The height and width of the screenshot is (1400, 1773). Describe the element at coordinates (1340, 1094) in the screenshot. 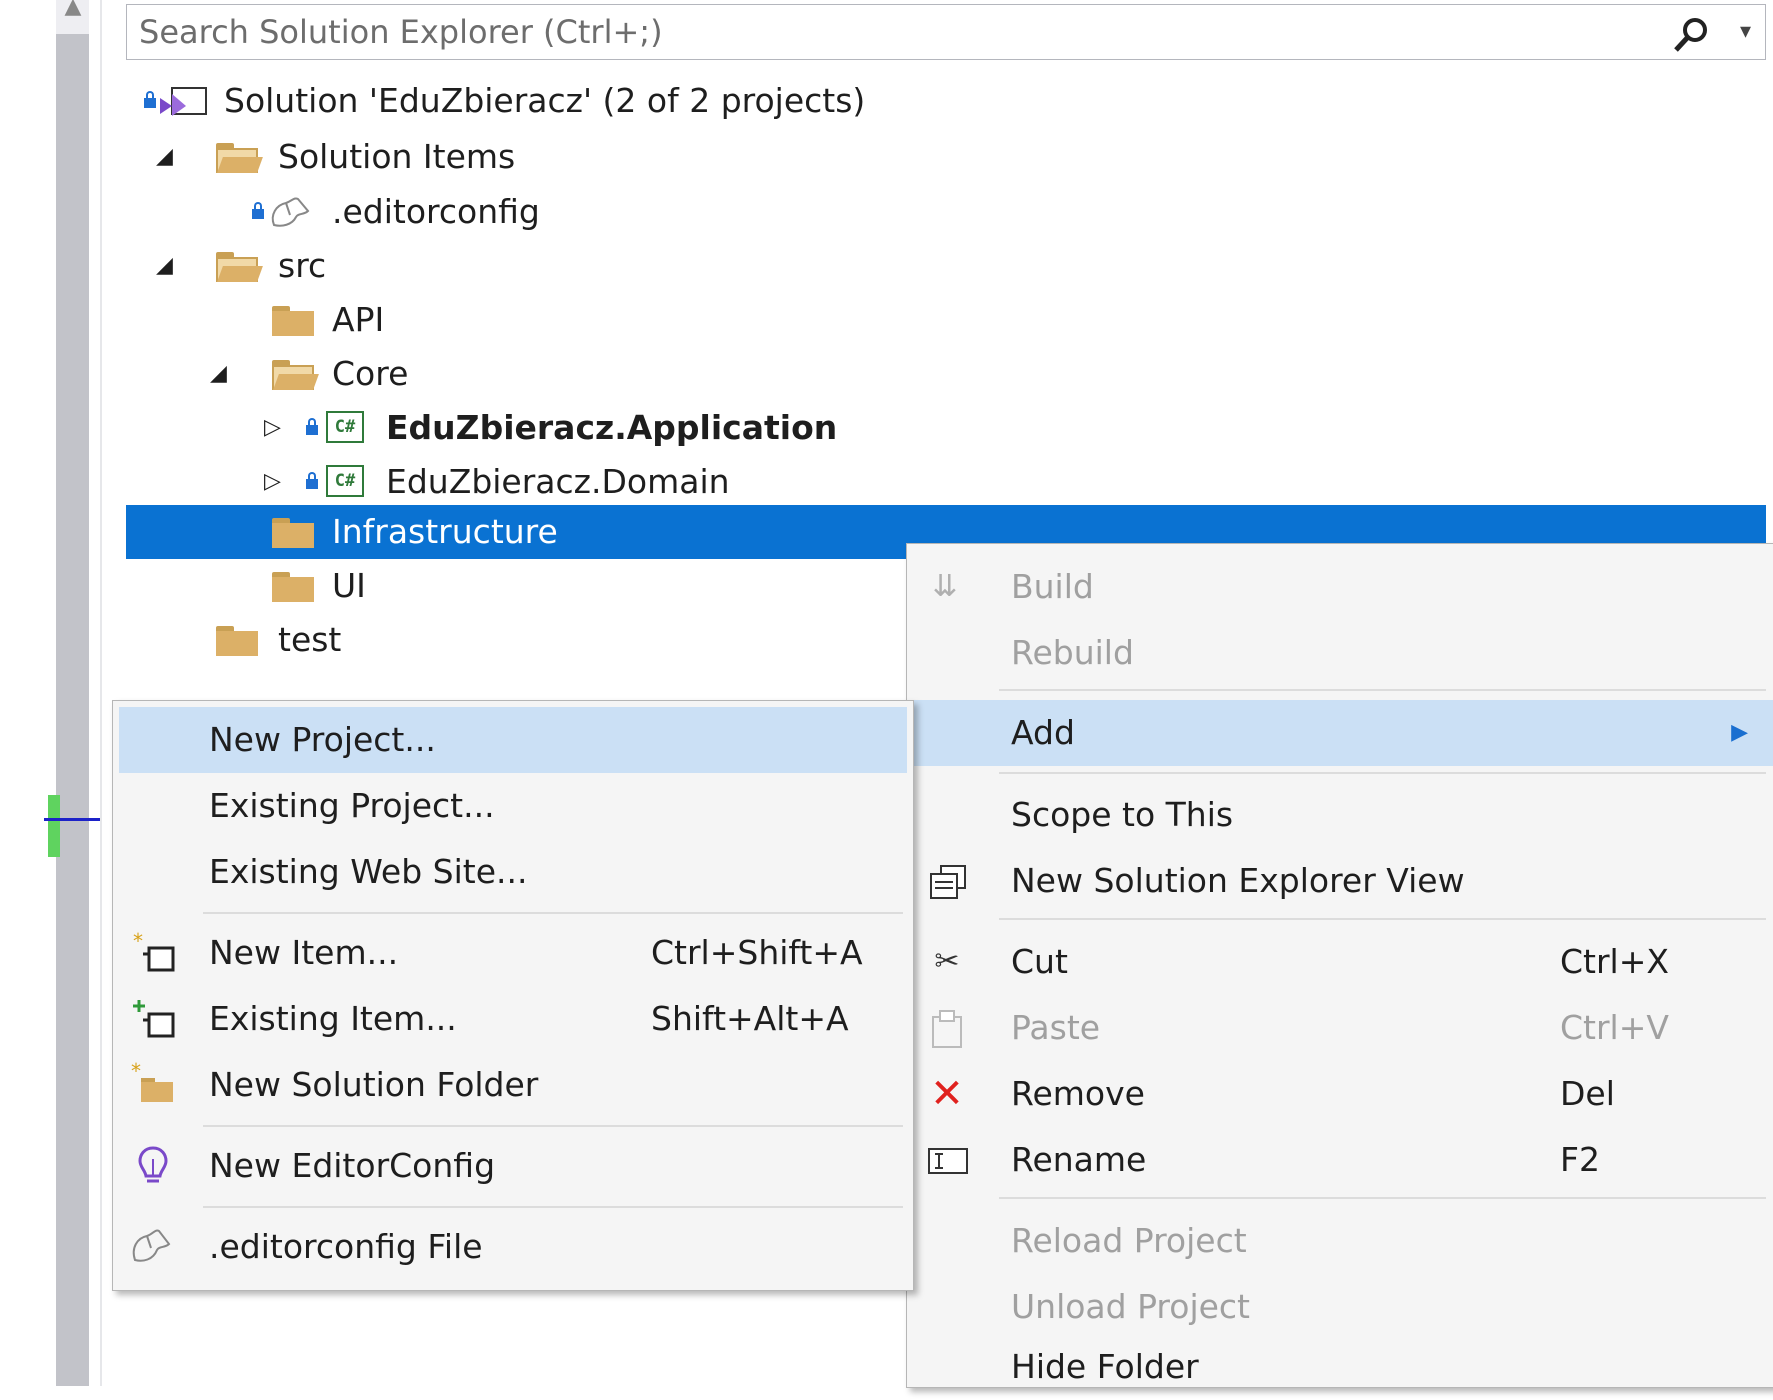

I see `menu-item-remove: ✕ Remove Del` at that location.